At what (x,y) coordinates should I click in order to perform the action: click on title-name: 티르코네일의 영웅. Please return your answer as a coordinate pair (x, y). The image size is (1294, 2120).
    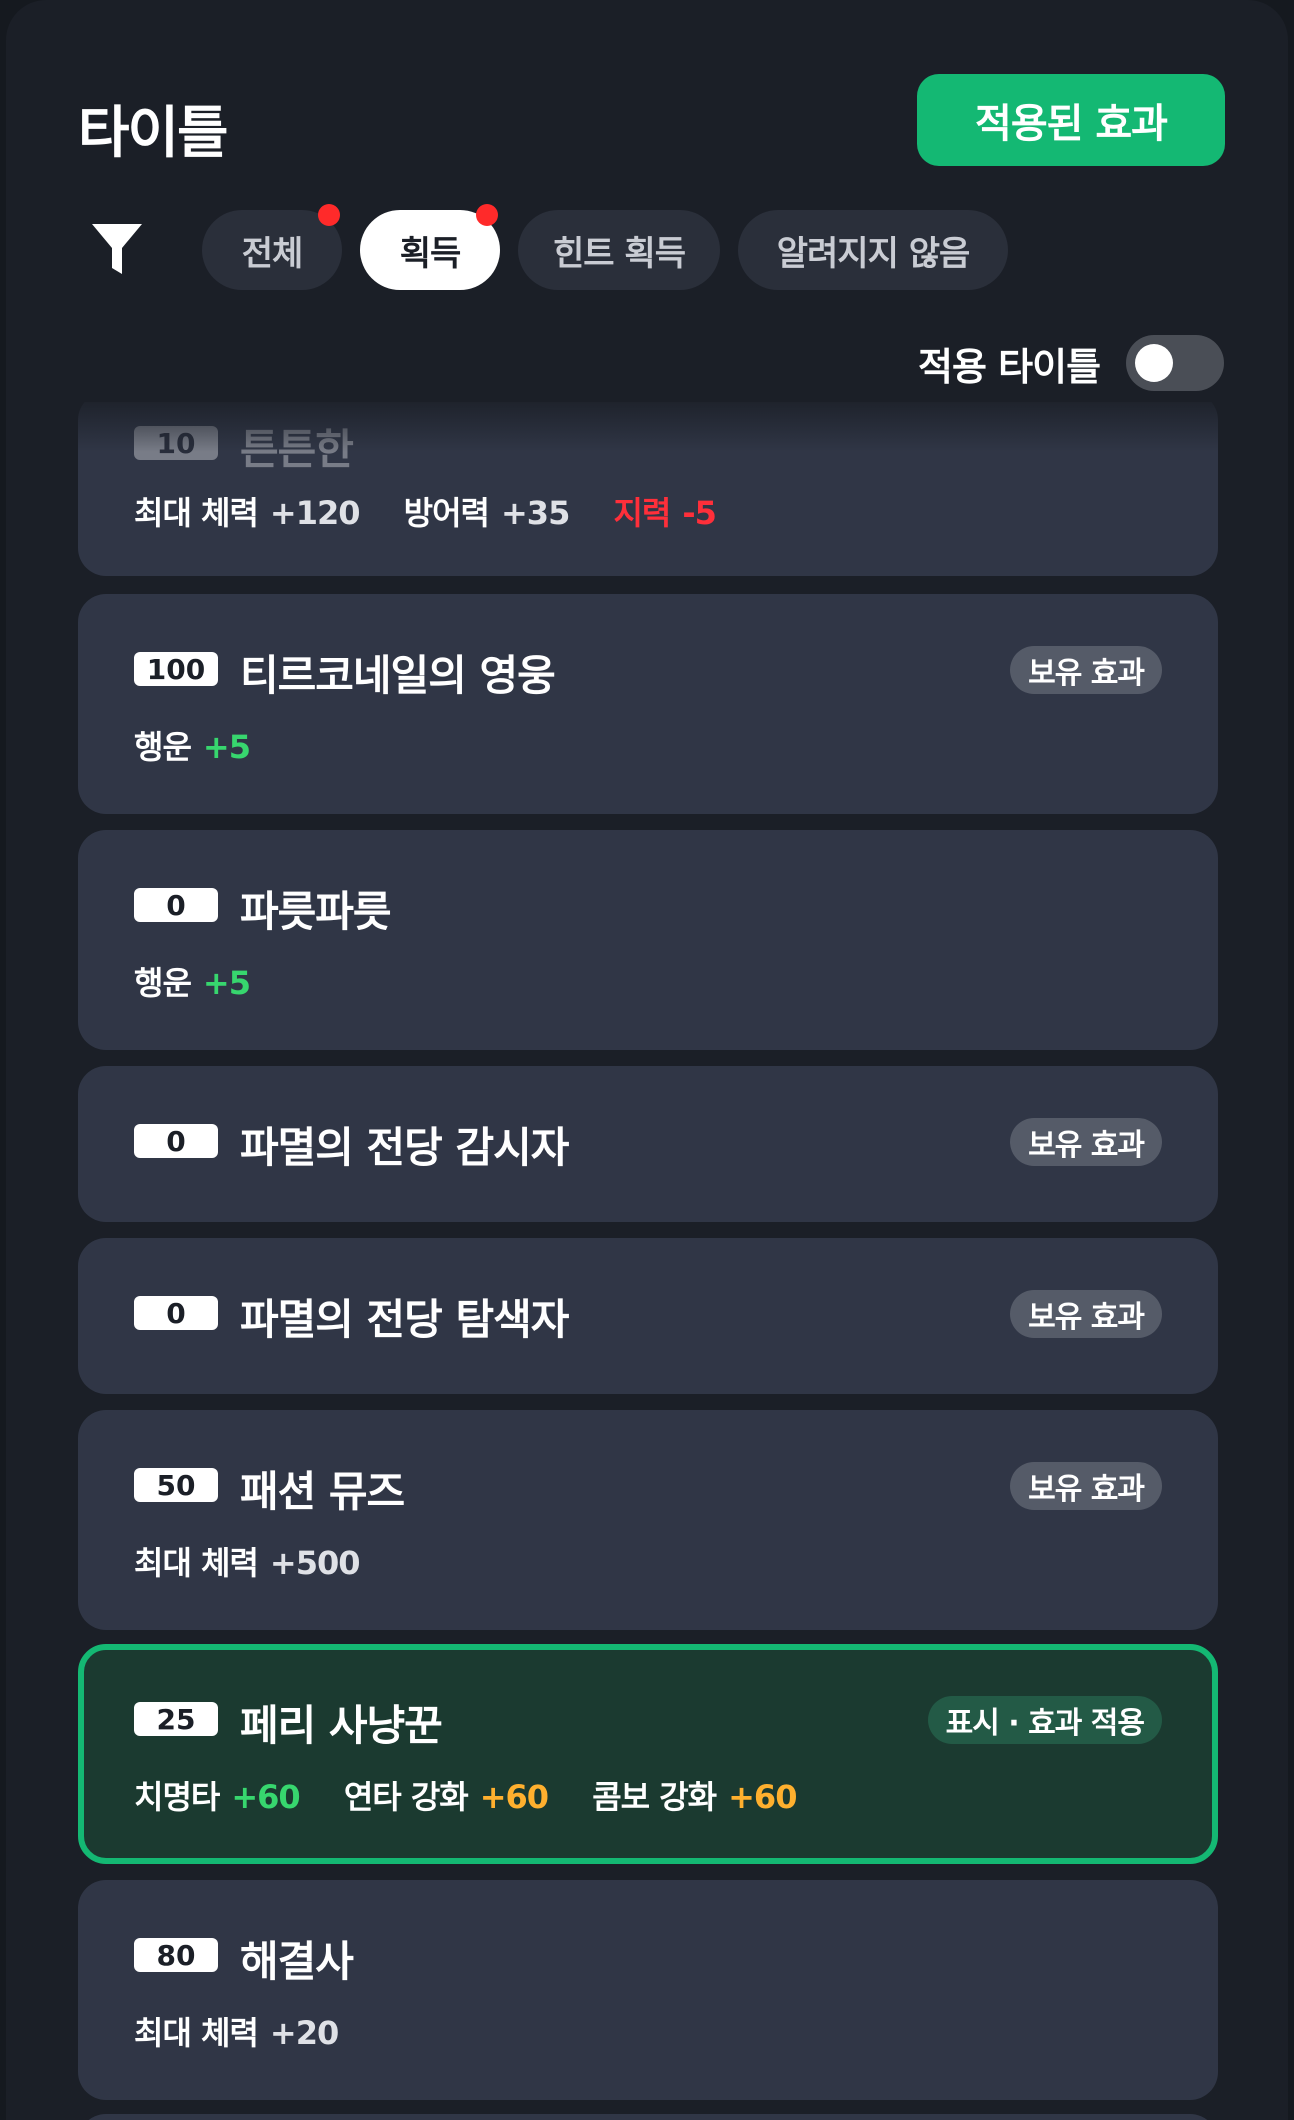
    Looking at the image, I should click on (398, 675).